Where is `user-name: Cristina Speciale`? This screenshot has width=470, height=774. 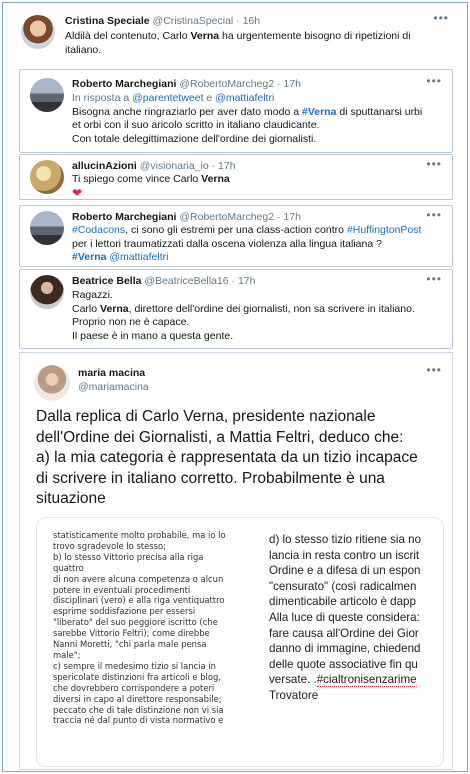
user-name: Cristina Speciale is located at coordinates (107, 21).